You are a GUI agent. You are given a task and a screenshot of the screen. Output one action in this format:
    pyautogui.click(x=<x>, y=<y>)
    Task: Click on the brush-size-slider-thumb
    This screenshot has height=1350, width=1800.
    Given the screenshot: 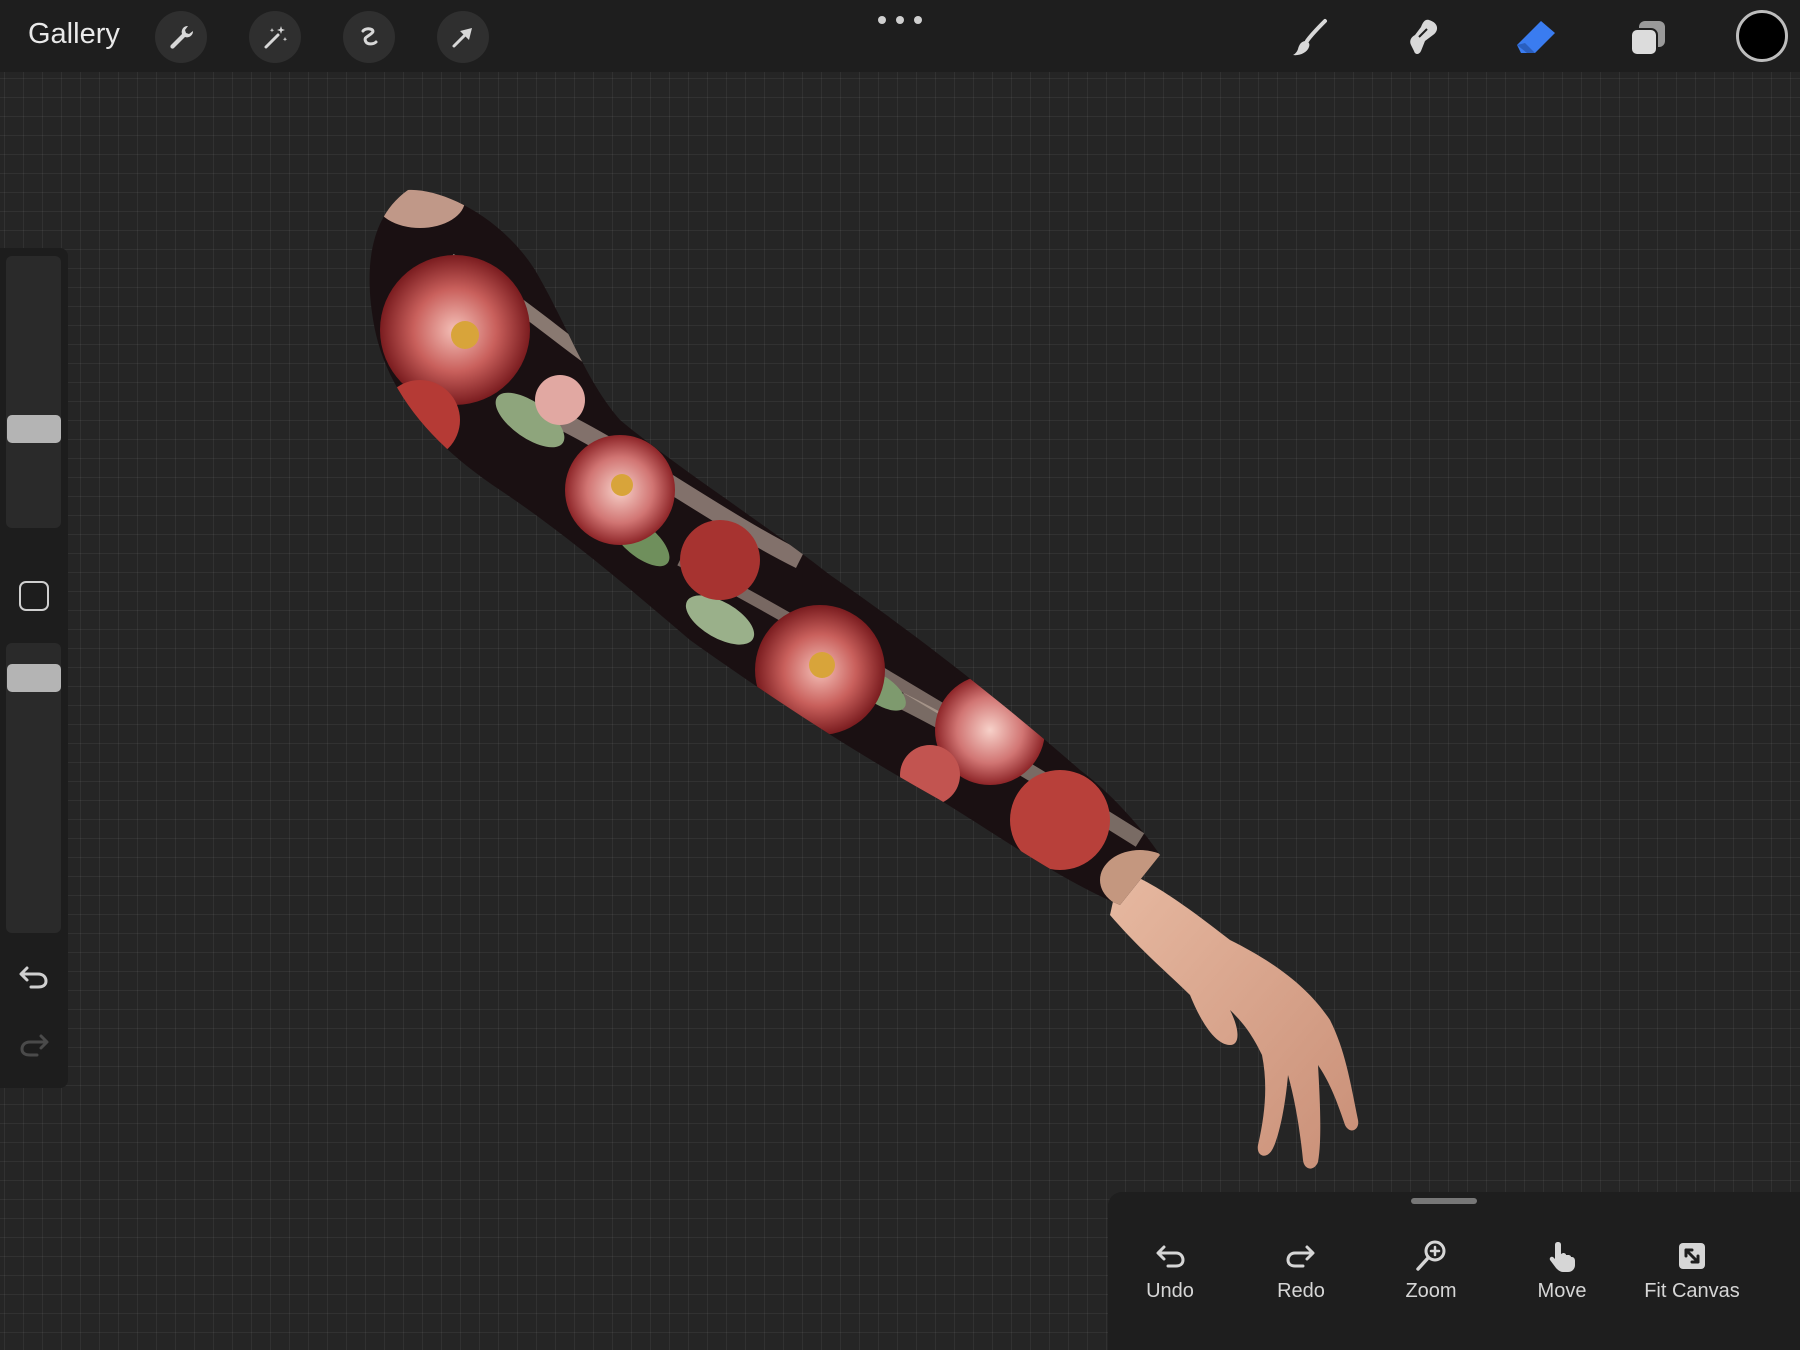 What is the action you would take?
    pyautogui.click(x=34, y=428)
    